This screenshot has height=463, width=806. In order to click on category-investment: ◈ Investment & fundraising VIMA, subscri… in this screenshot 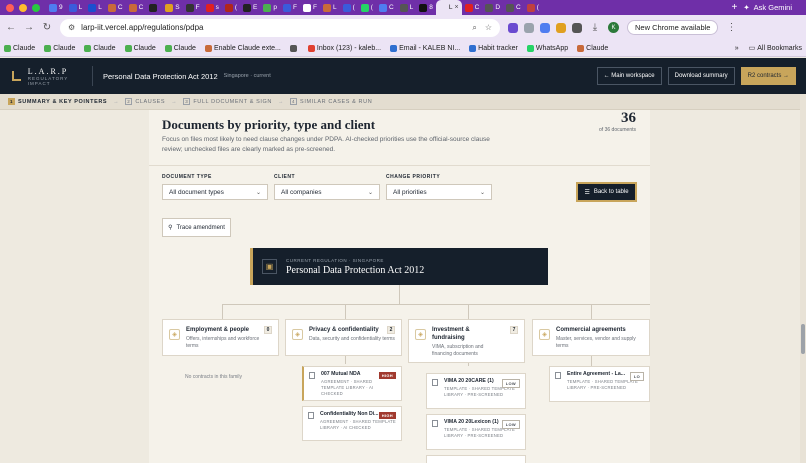, I will do `click(466, 341)`.